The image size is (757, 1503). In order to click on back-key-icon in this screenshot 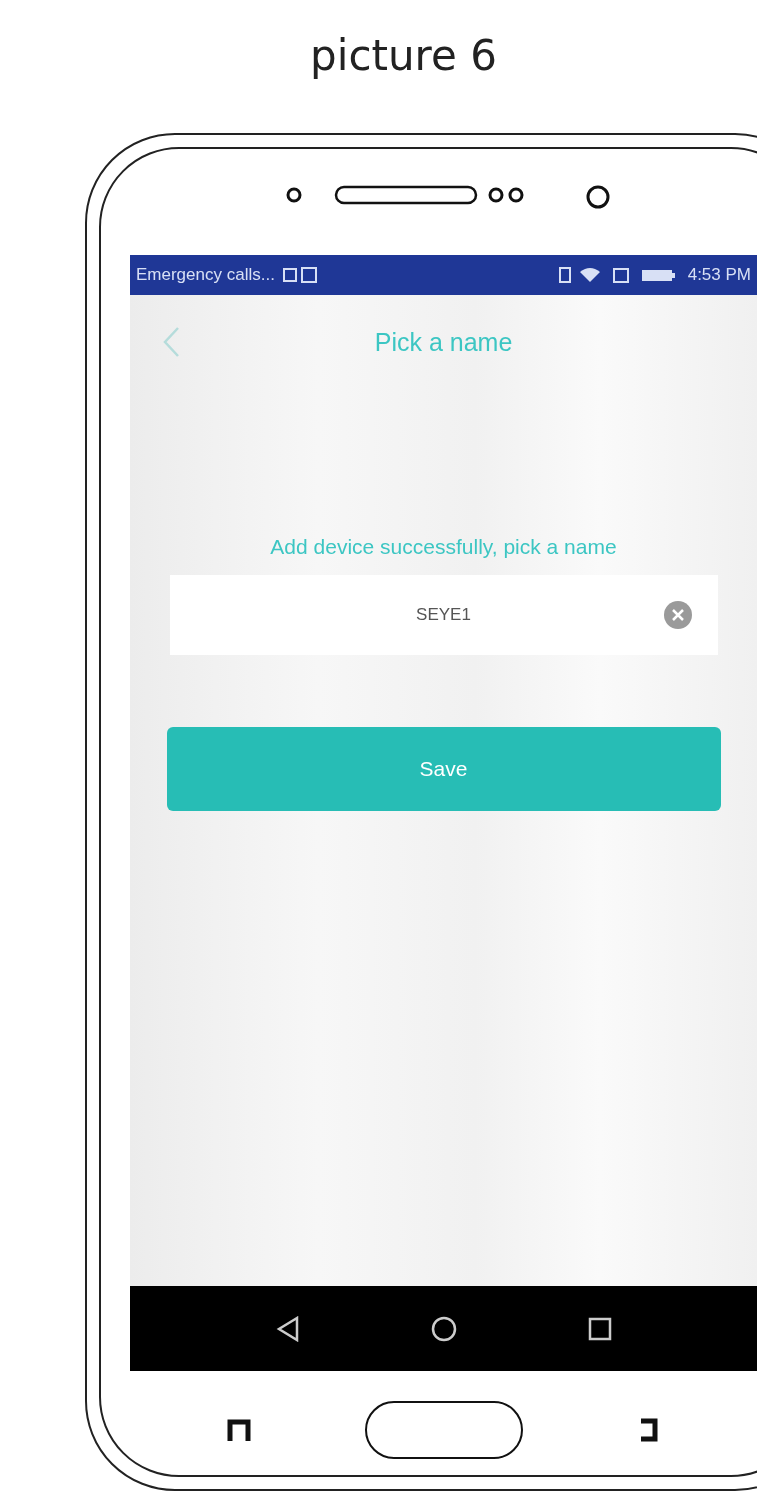, I will do `click(649, 1430)`.